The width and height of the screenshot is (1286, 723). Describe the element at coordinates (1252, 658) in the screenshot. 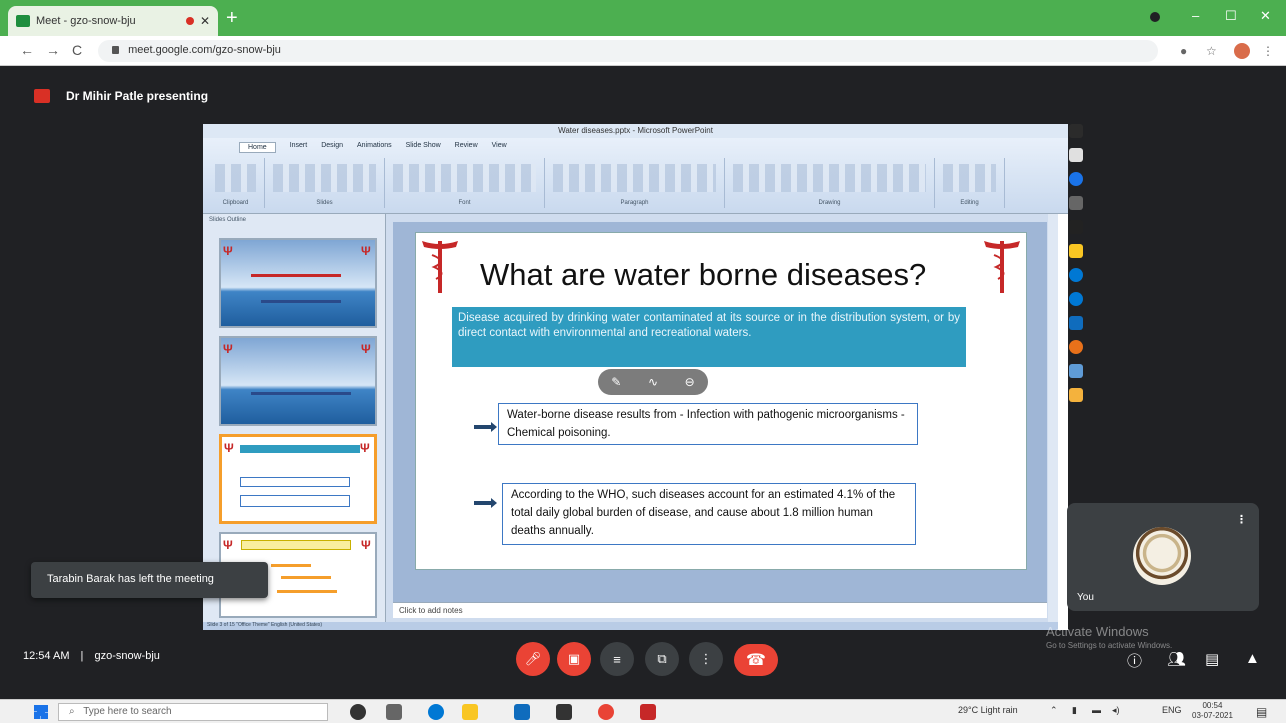

I see `activities-icon: ▲` at that location.